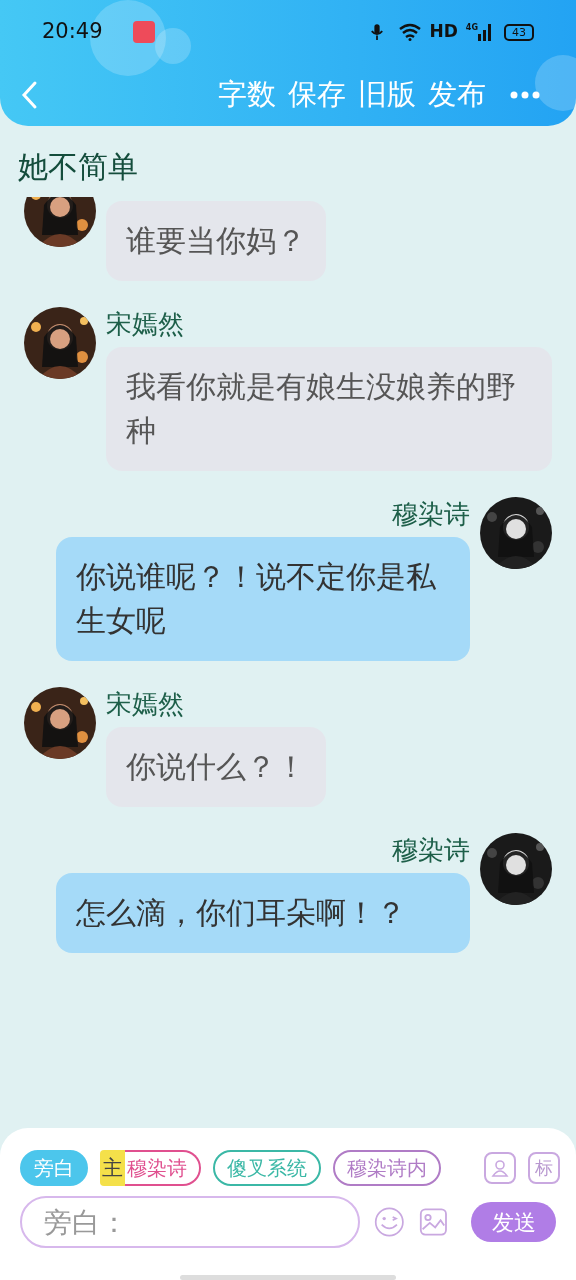 This screenshot has width=576, height=1280. I want to click on header-action: 发布, so click(457, 95).